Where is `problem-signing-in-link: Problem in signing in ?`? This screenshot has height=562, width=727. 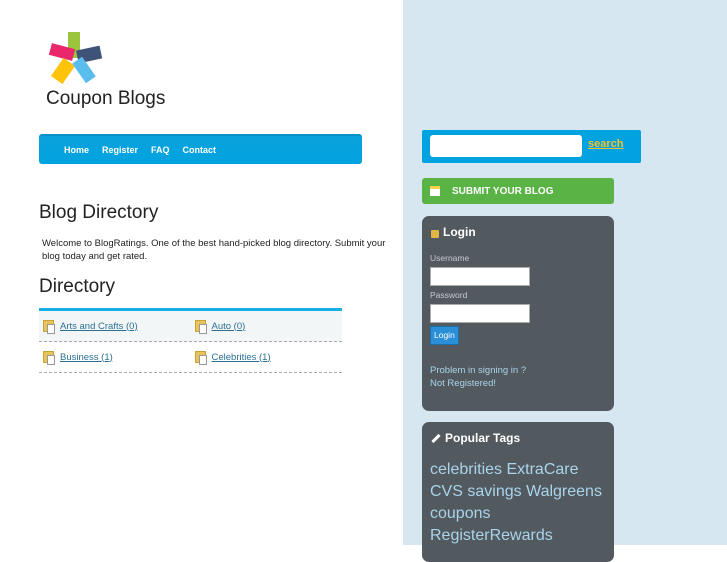 problem-signing-in-link: Problem in signing in ? is located at coordinates (478, 370).